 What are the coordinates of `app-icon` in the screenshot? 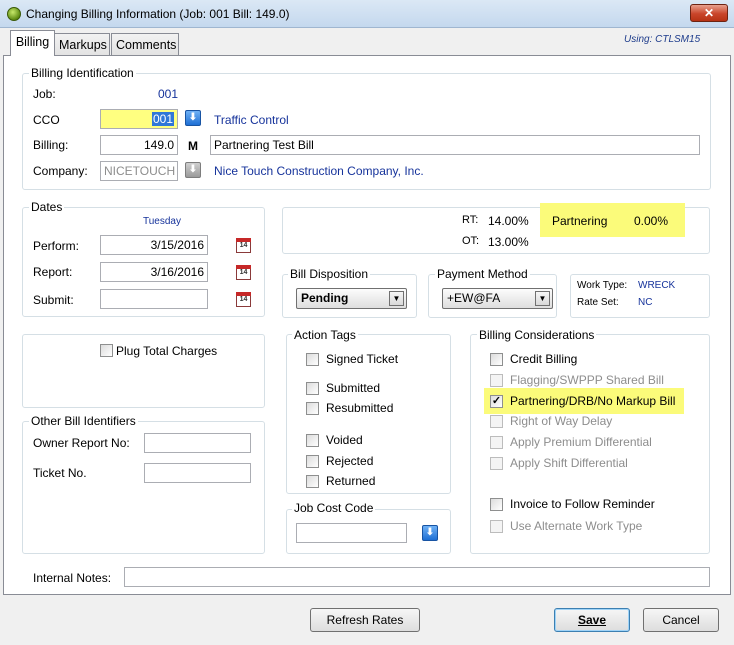 It's located at (14, 14).